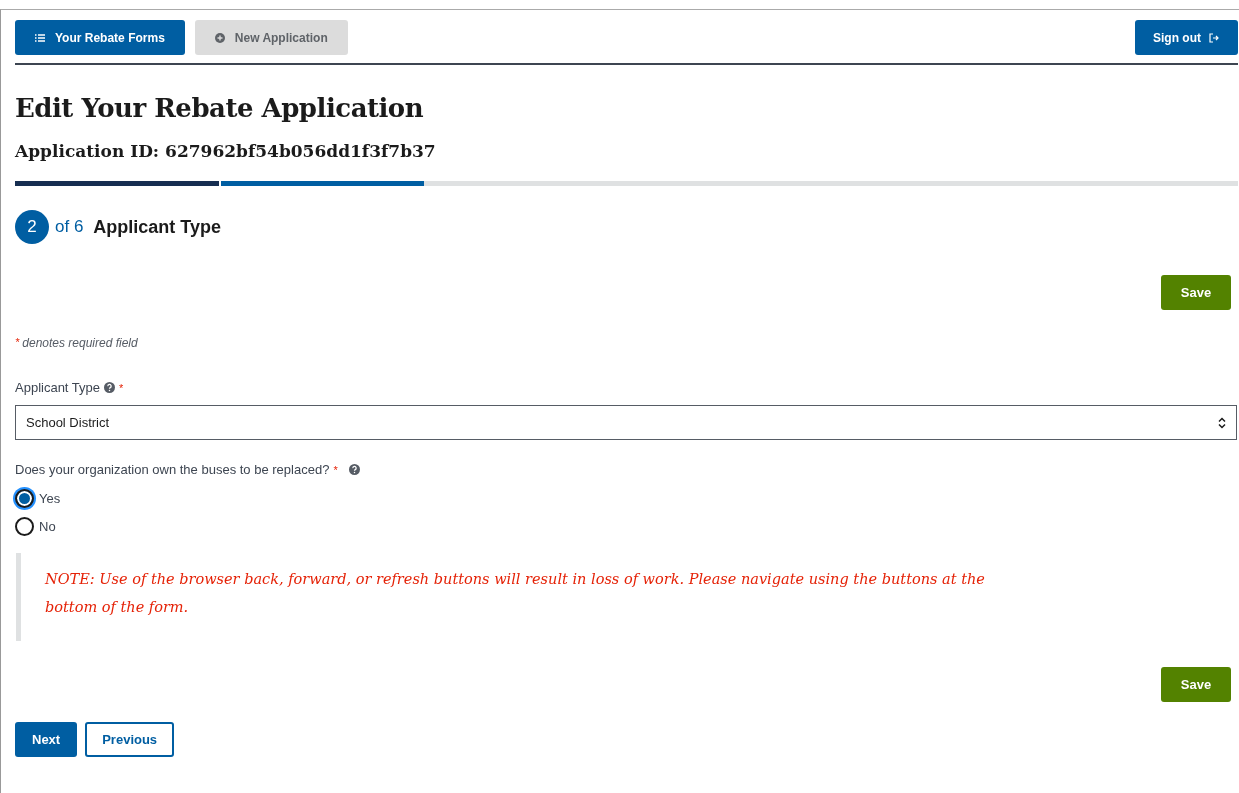  What do you see at coordinates (1222, 422) in the screenshot?
I see `sort-arrows-icon` at bounding box center [1222, 422].